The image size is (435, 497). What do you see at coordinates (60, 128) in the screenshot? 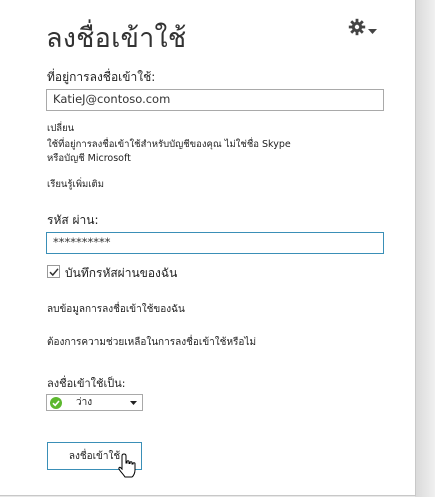
I see `change-link: เปลี่ยน` at bounding box center [60, 128].